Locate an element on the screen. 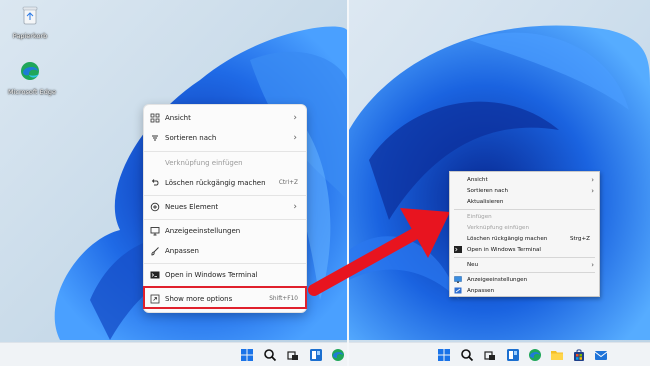 This screenshot has height=366, width=650. grid-icon is located at coordinates (155, 118).